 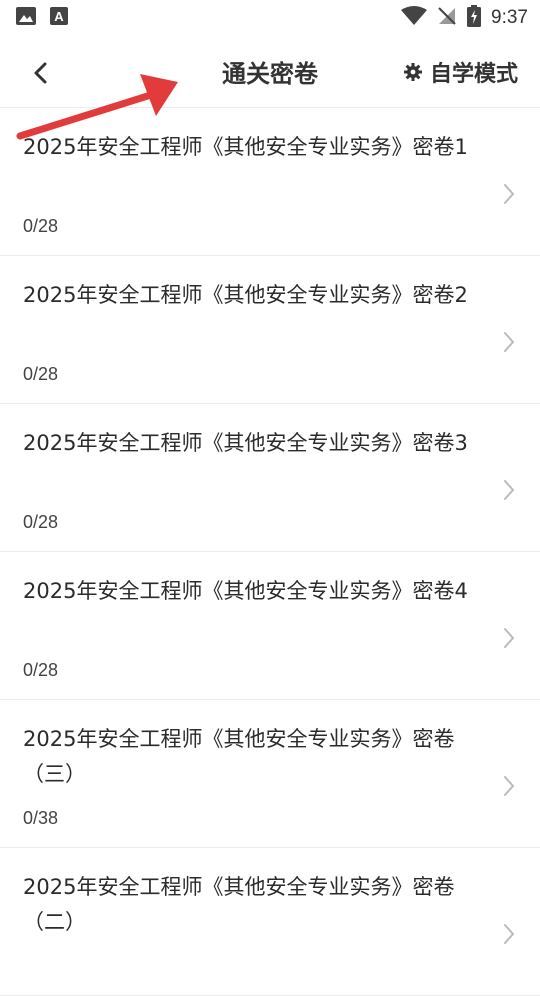 What do you see at coordinates (270, 478) in the screenshot?
I see `list-item: 2025年安全工程师《其他安全专业实务》密卷3 0/28` at bounding box center [270, 478].